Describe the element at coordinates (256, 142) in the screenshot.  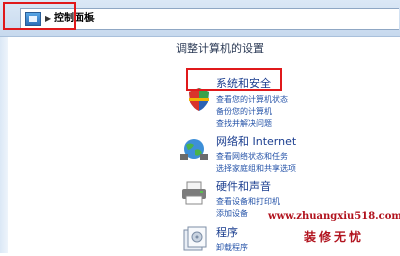
I see `category-network-internet: 网络和 Internet` at that location.